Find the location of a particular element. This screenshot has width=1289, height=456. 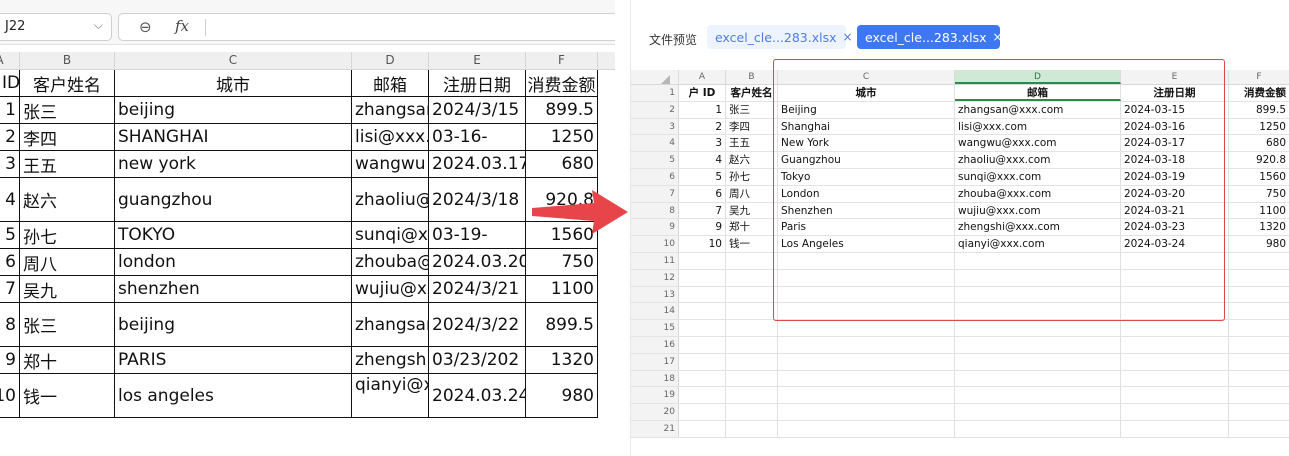

cell-date: 03-19- is located at coordinates (477, 235).